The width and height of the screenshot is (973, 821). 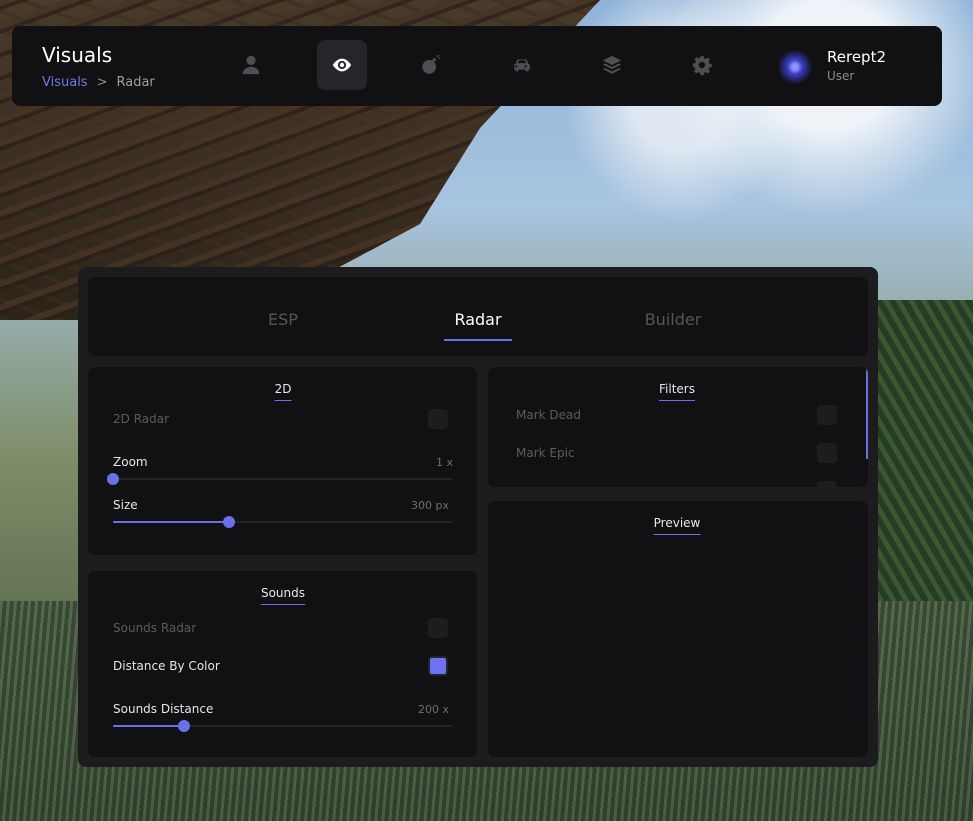 What do you see at coordinates (677, 525) in the screenshot?
I see `card-title-preview: Preview` at bounding box center [677, 525].